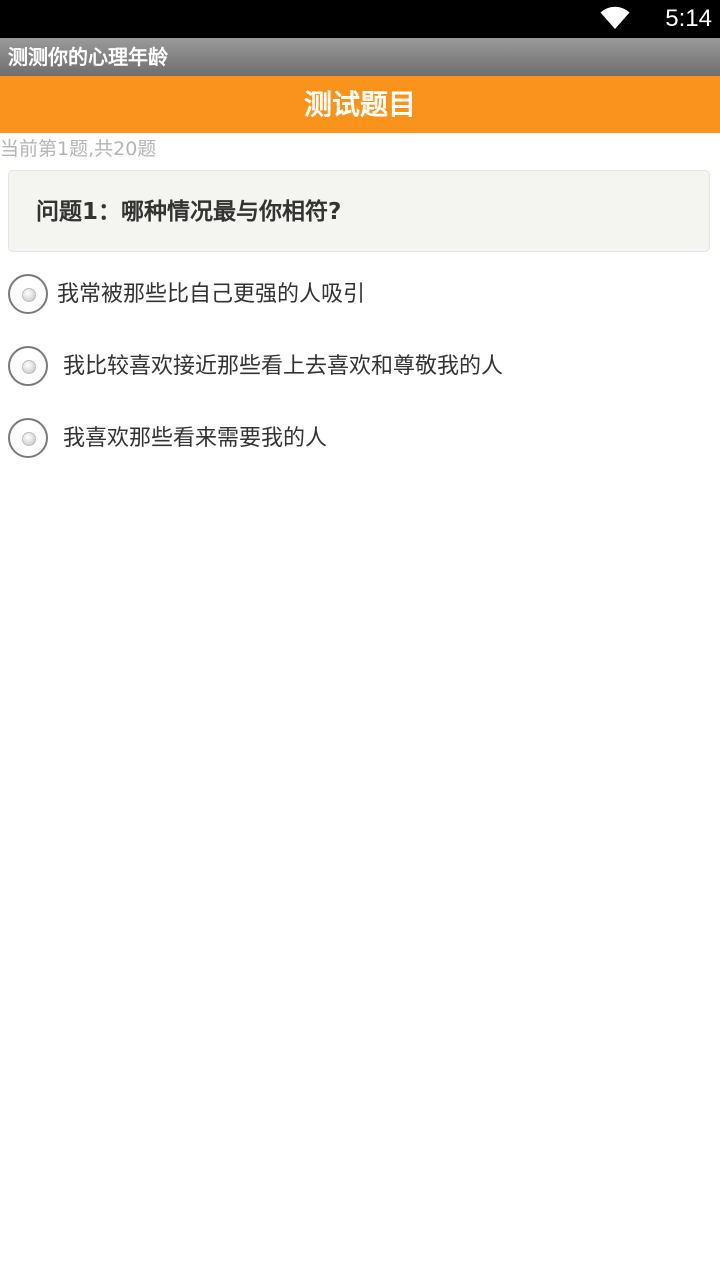 This screenshot has width=720, height=1280. Describe the element at coordinates (359, 211) in the screenshot. I see `question-card: 问题1：哪种情况最与你相符?` at that location.